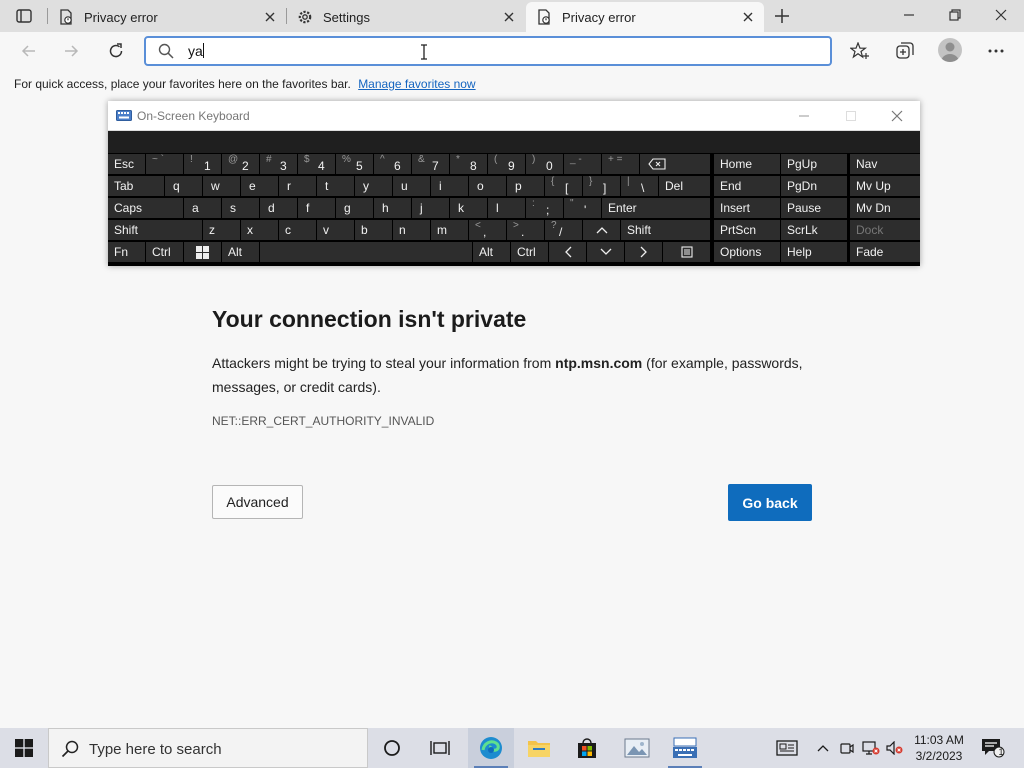  I want to click on key-up-arrow, so click(601, 230).